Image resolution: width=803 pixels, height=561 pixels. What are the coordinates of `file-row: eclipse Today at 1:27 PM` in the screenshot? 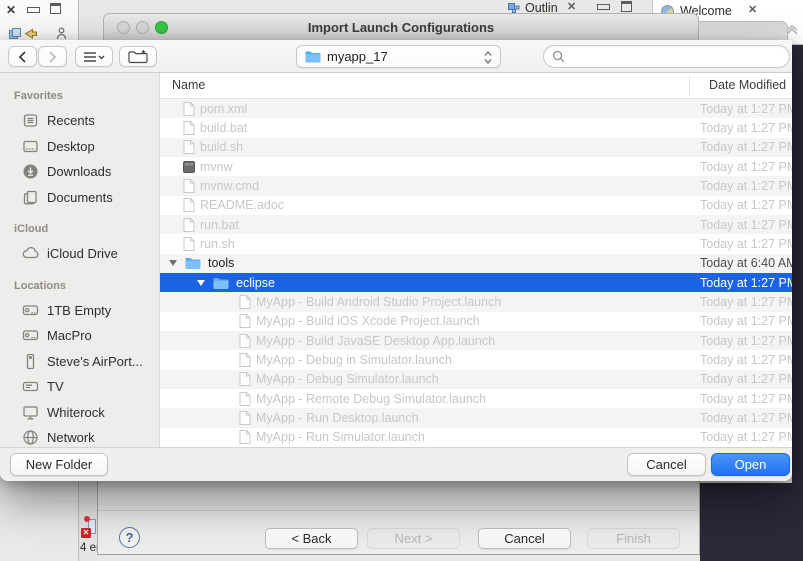 It's located at (476, 282).